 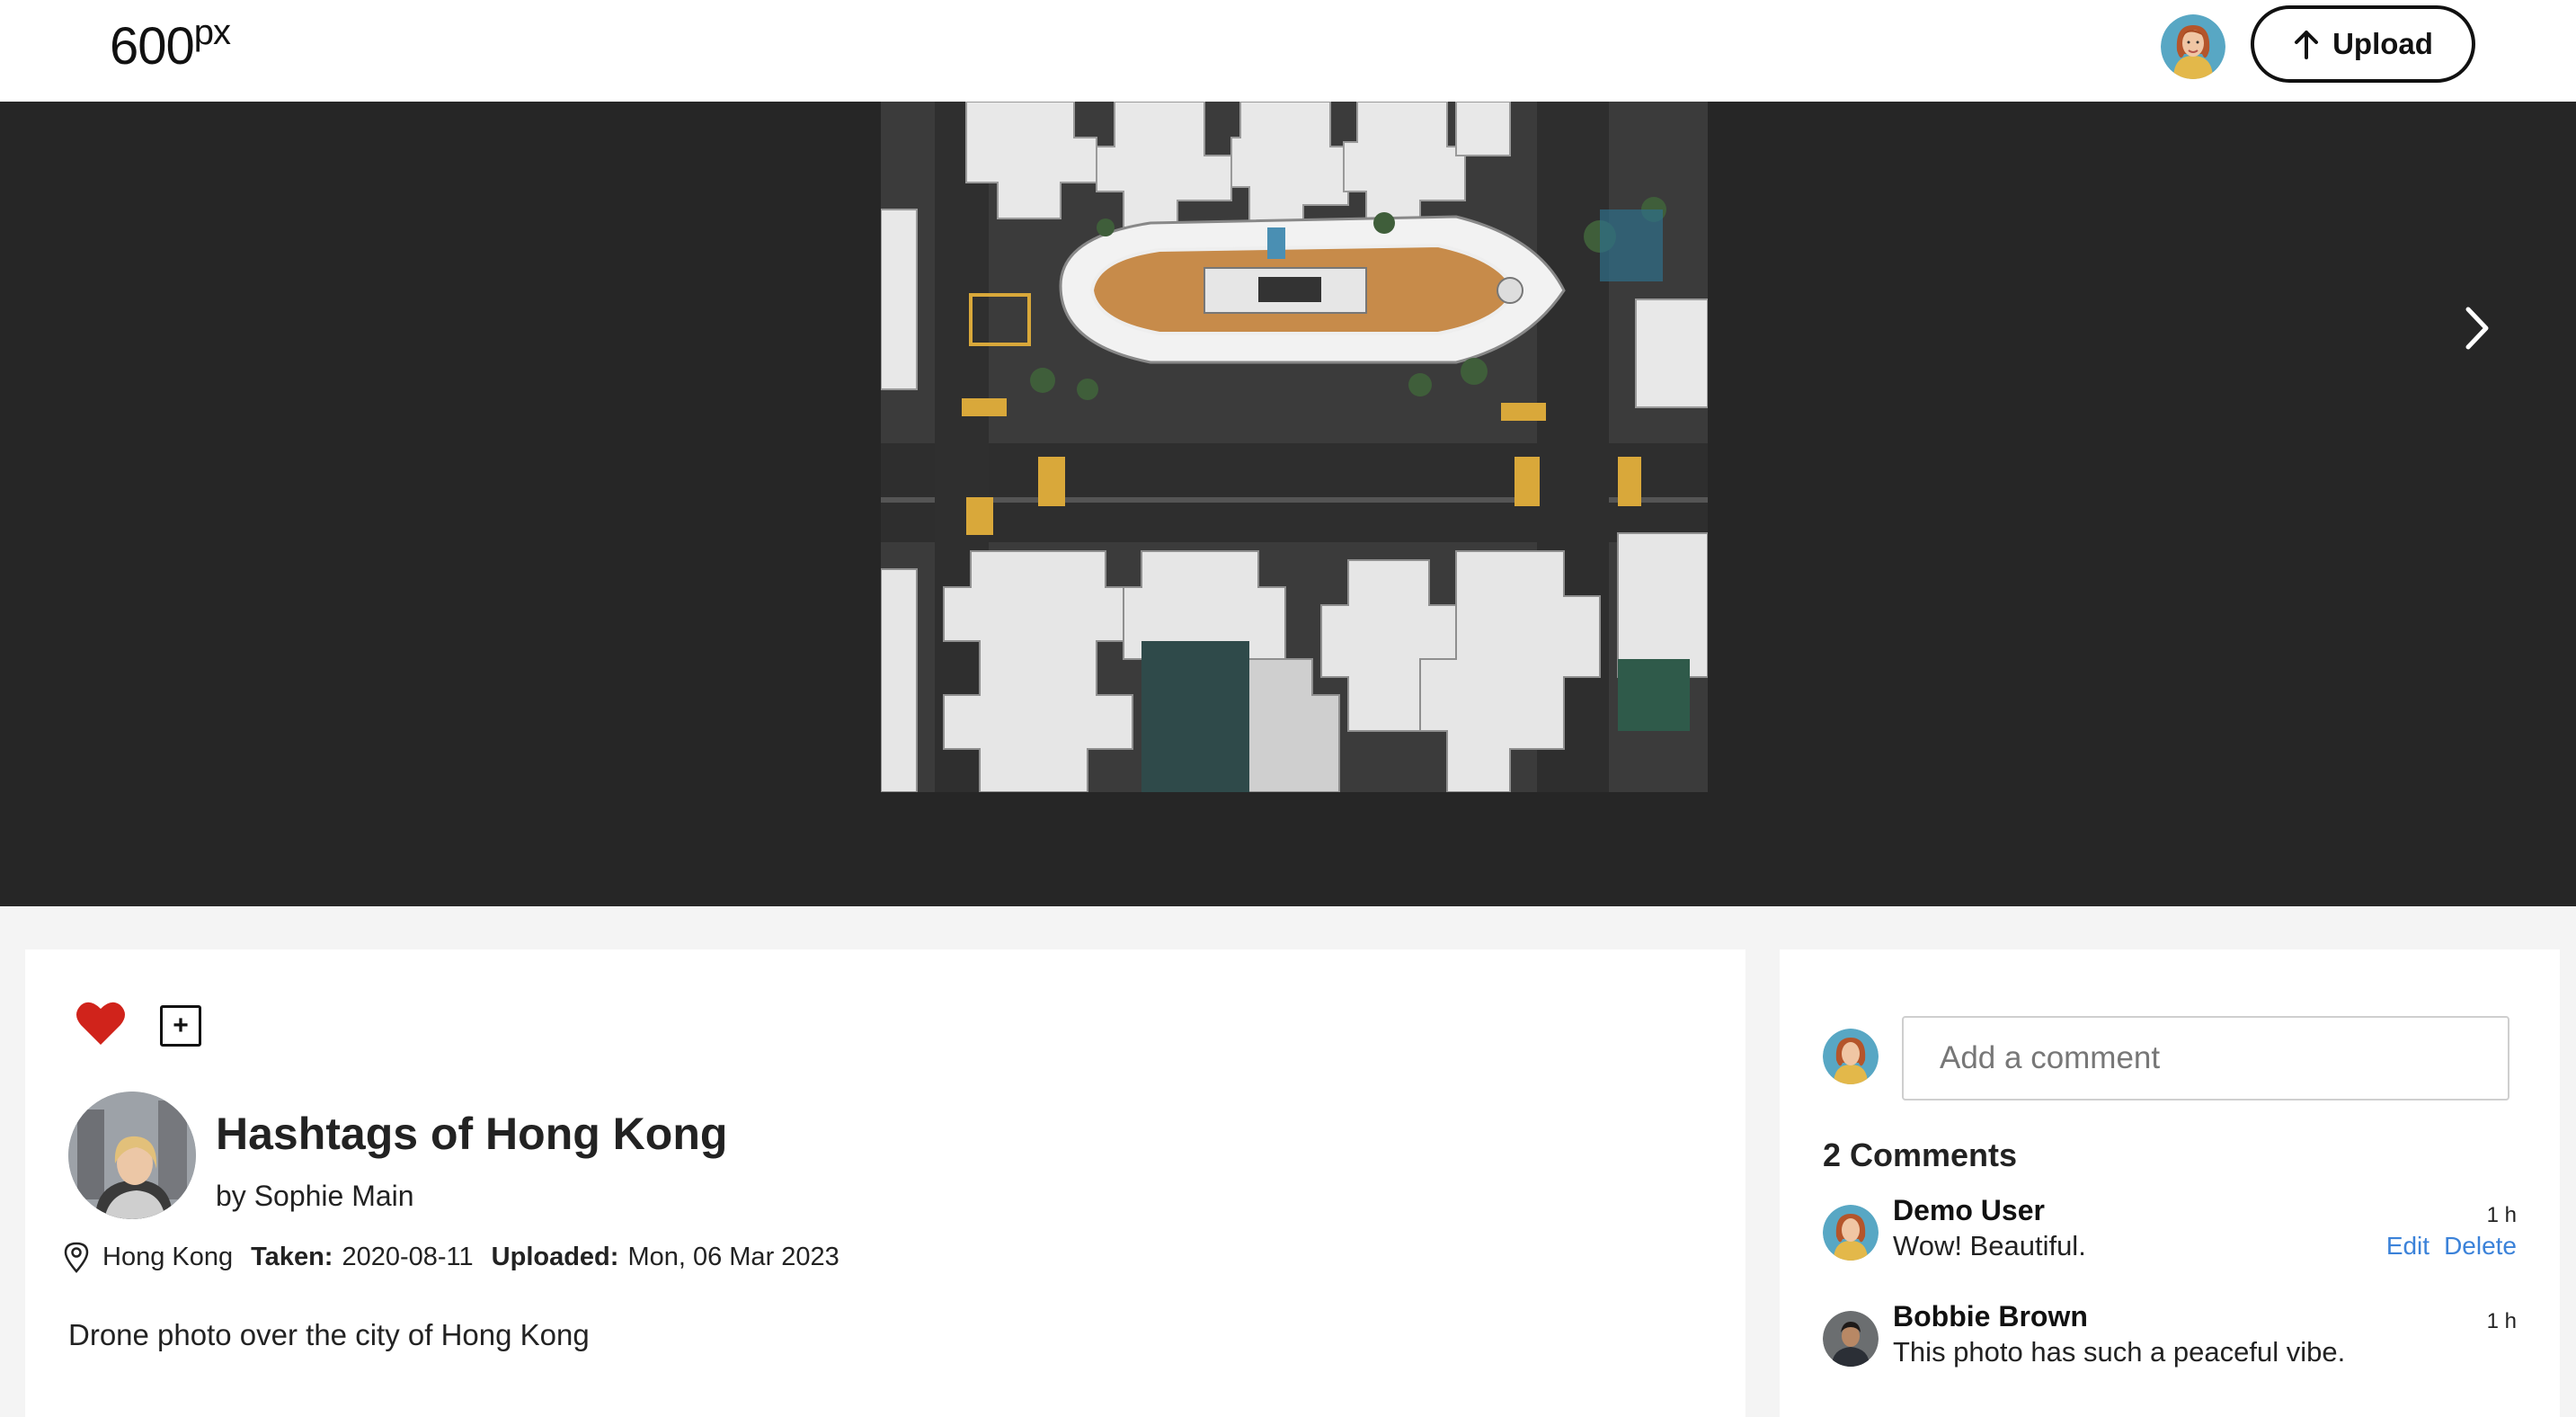 What do you see at coordinates (2119, 1352) in the screenshot?
I see `comment-text: This photo has such a peaceful vibe.` at bounding box center [2119, 1352].